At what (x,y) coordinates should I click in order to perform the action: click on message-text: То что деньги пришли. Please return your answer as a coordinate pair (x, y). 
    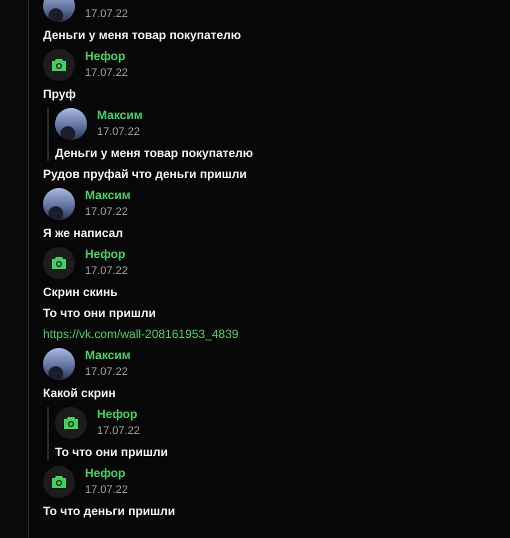
    Looking at the image, I should click on (109, 511).